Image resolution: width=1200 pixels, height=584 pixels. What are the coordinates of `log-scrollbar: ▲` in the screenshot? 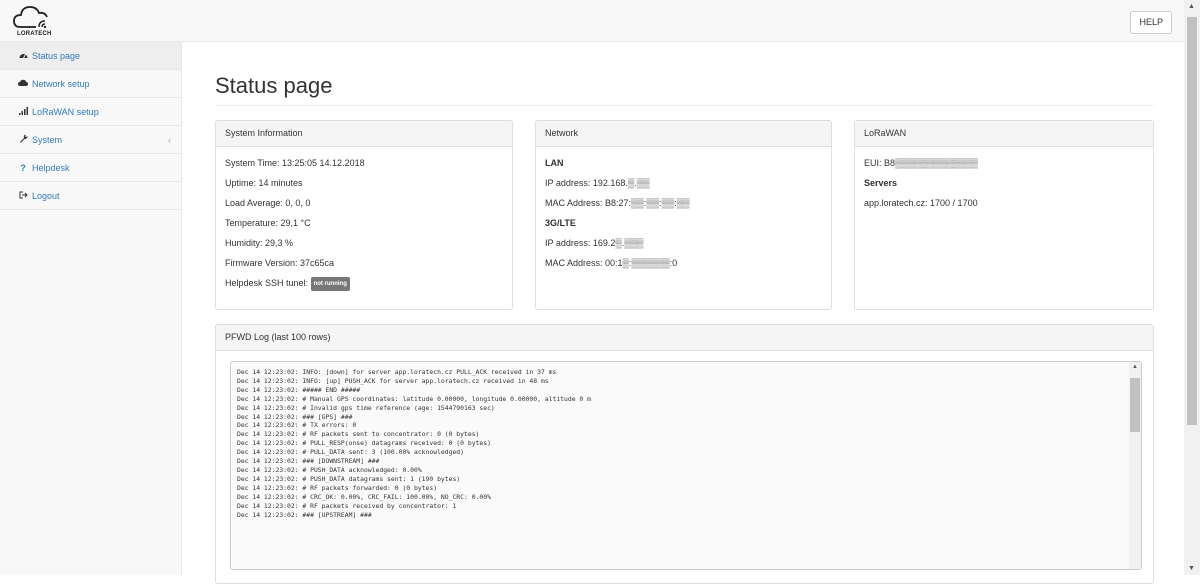 It's located at (1135, 465).